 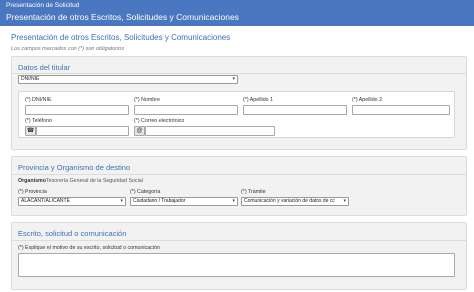 What do you see at coordinates (38, 100) in the screenshot?
I see `dni-label: (*) DNI/NIE` at bounding box center [38, 100].